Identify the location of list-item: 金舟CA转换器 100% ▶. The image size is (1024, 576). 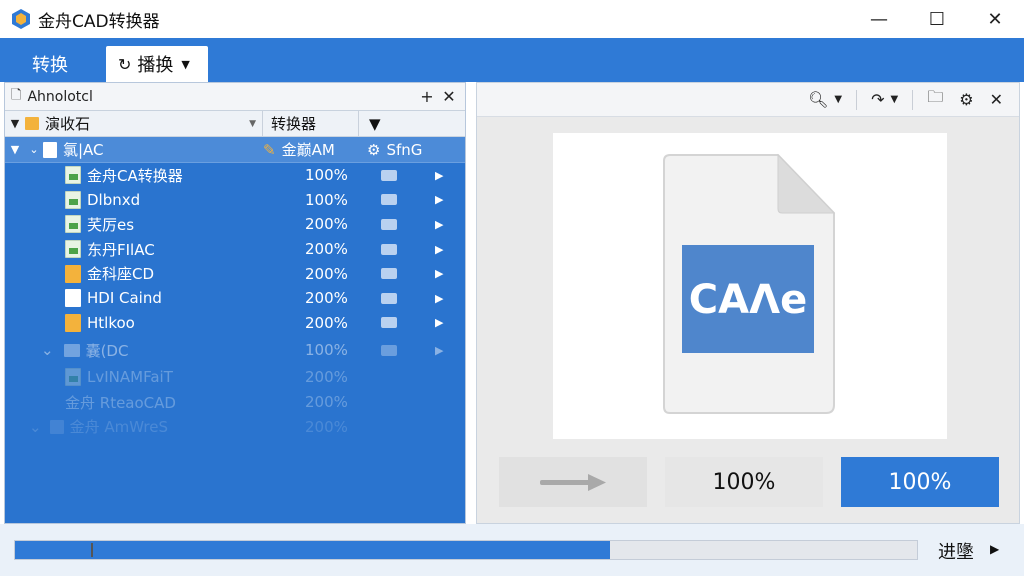
(235, 175).